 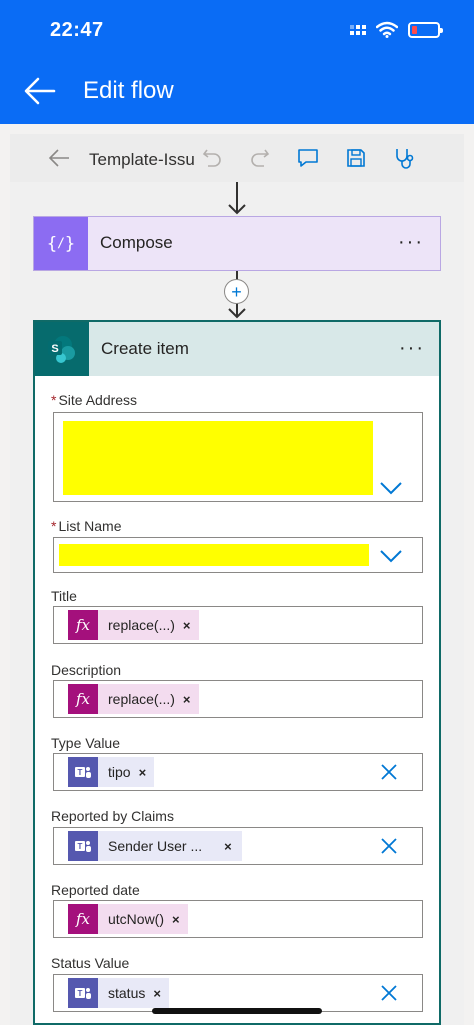 What do you see at coordinates (237, 158) in the screenshot?
I see `designer-toolbar: Template-Issu` at bounding box center [237, 158].